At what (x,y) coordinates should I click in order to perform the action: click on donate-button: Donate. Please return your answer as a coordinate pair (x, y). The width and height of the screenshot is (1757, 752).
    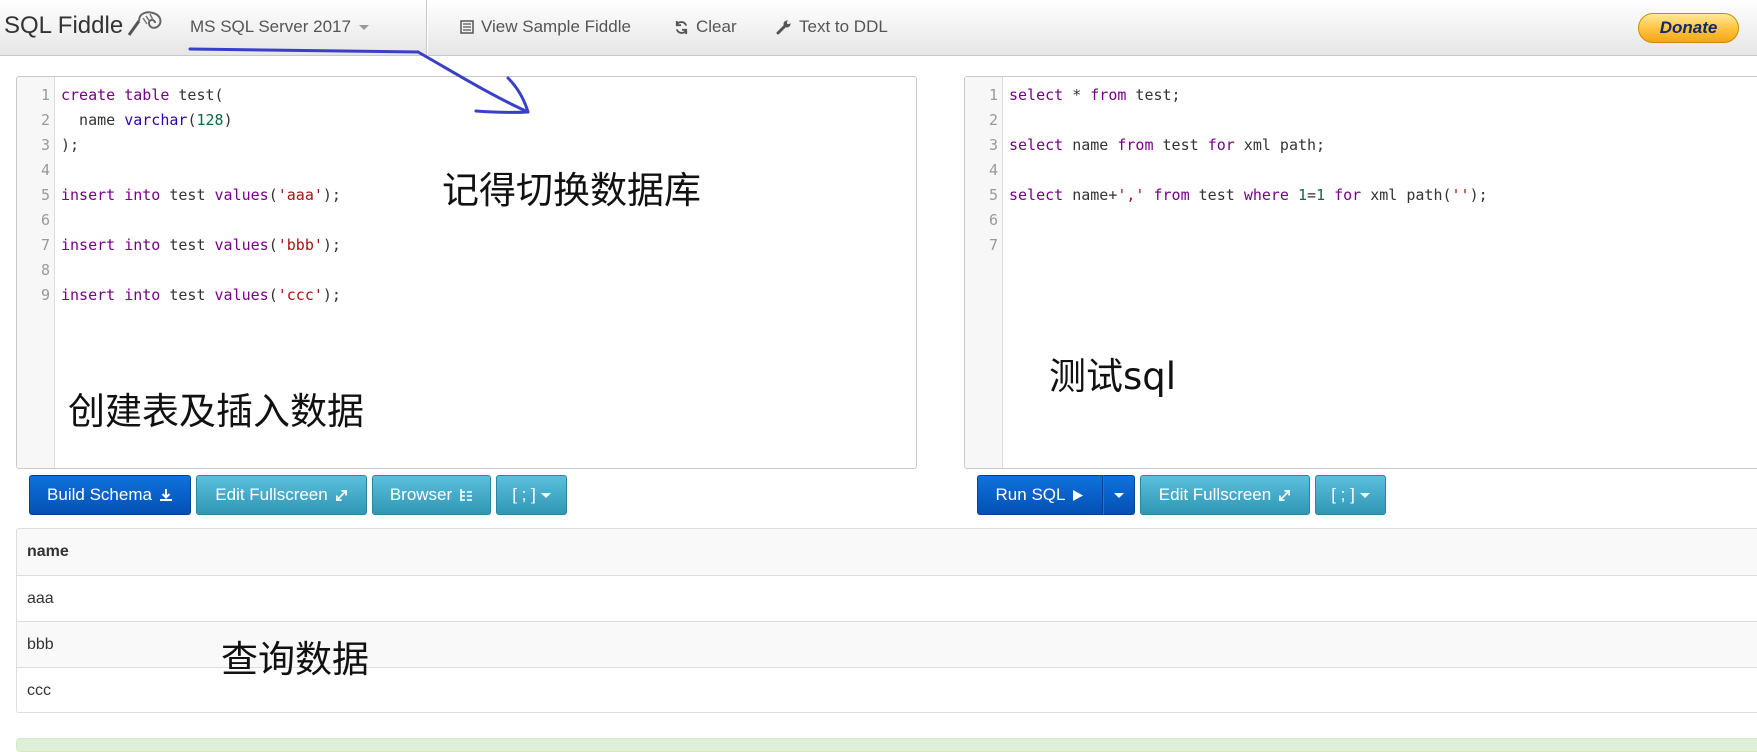
    Looking at the image, I should click on (1688, 28).